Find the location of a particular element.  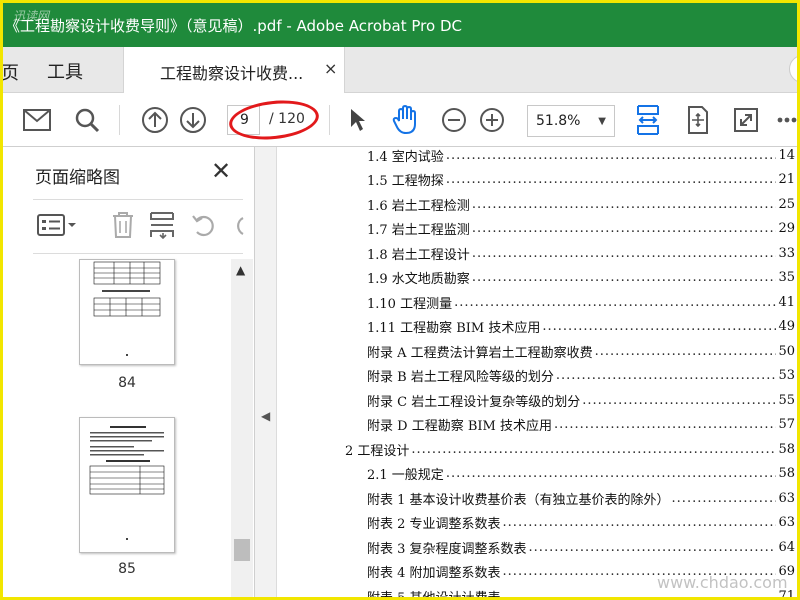

zoom-out-icon is located at coordinates (454, 120).